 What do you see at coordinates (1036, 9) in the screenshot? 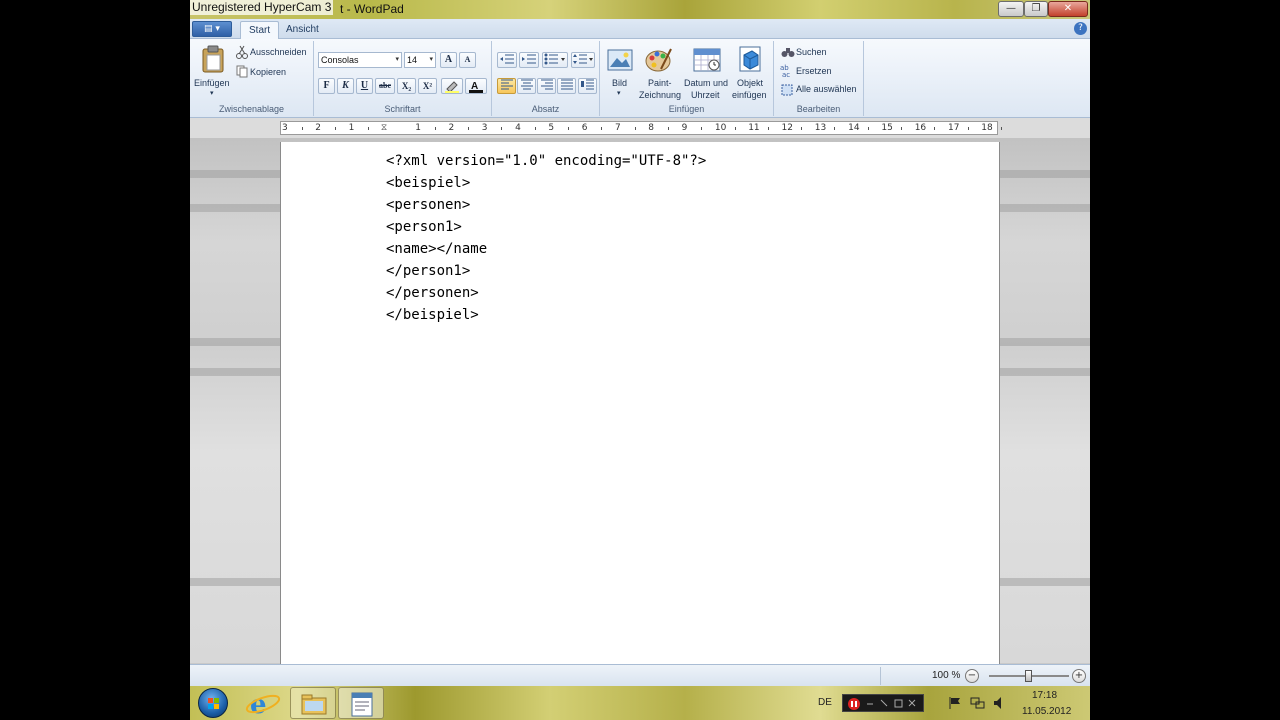
I see `maximize-button: ❐` at bounding box center [1036, 9].